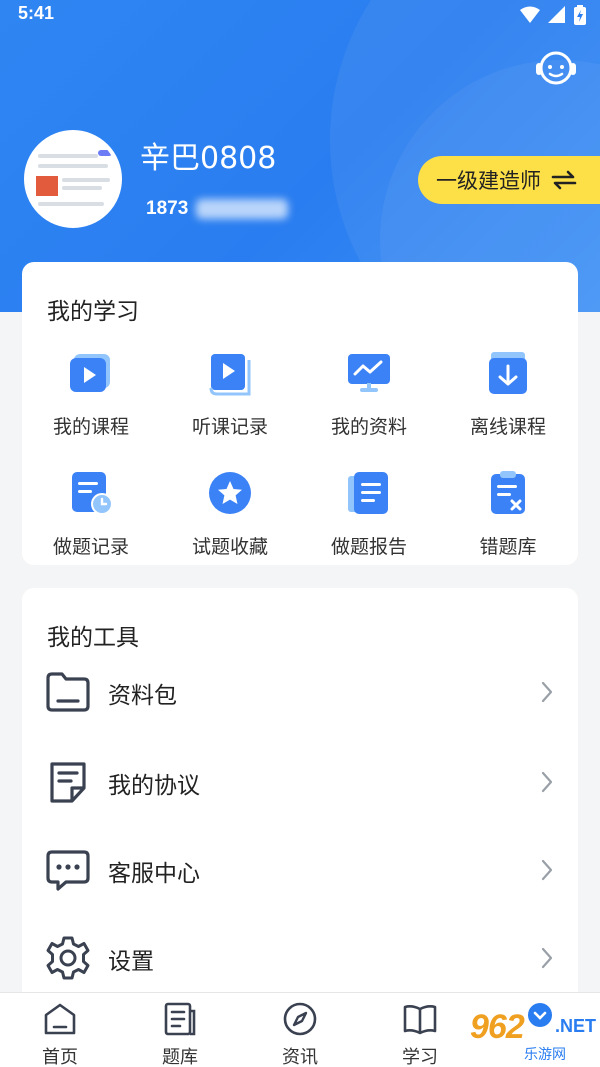  I want to click on level-switch-label: 一级建造师, so click(488, 181).